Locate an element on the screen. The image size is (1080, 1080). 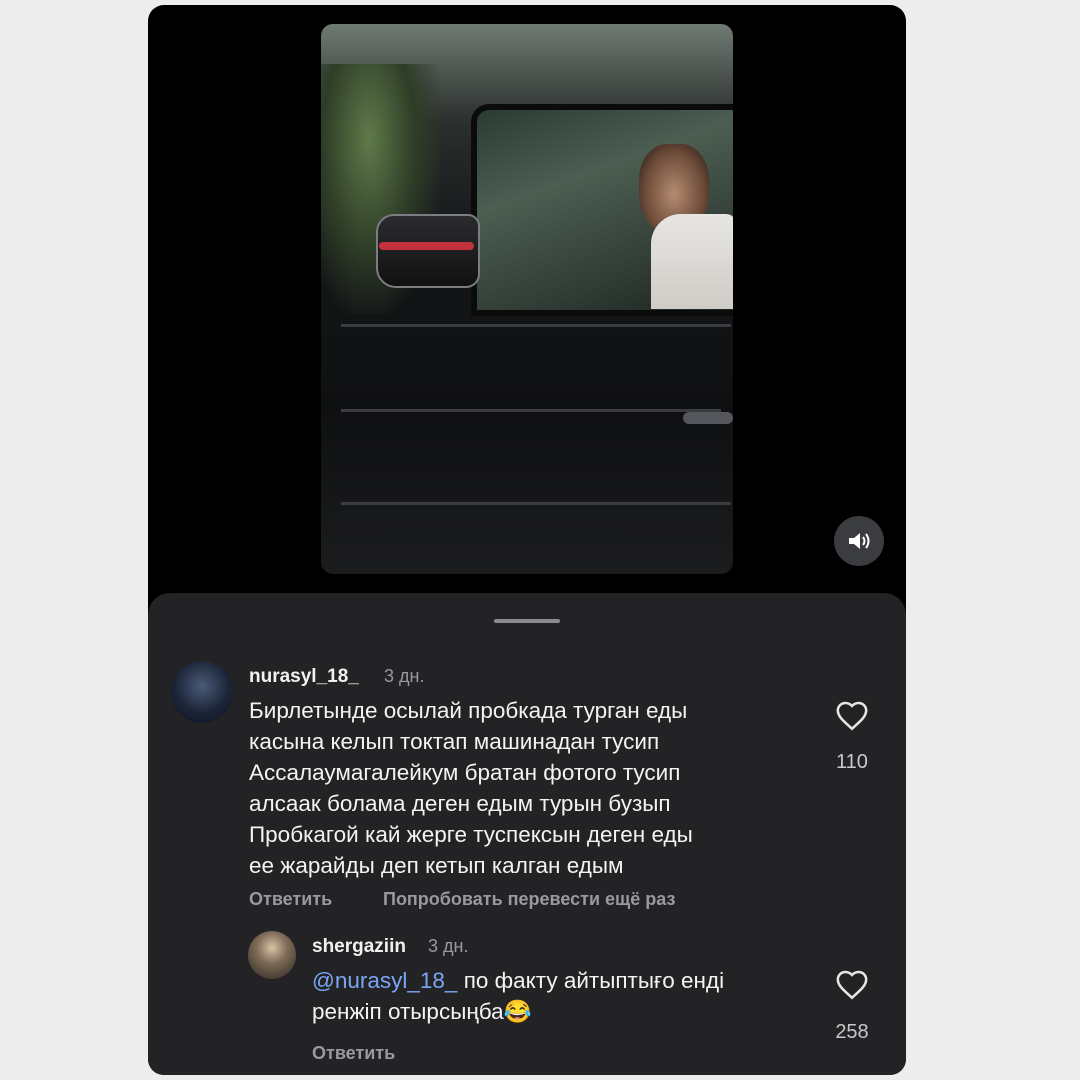
translate-button: Попробовать перевести ещё раз is located at coordinates (529, 899).